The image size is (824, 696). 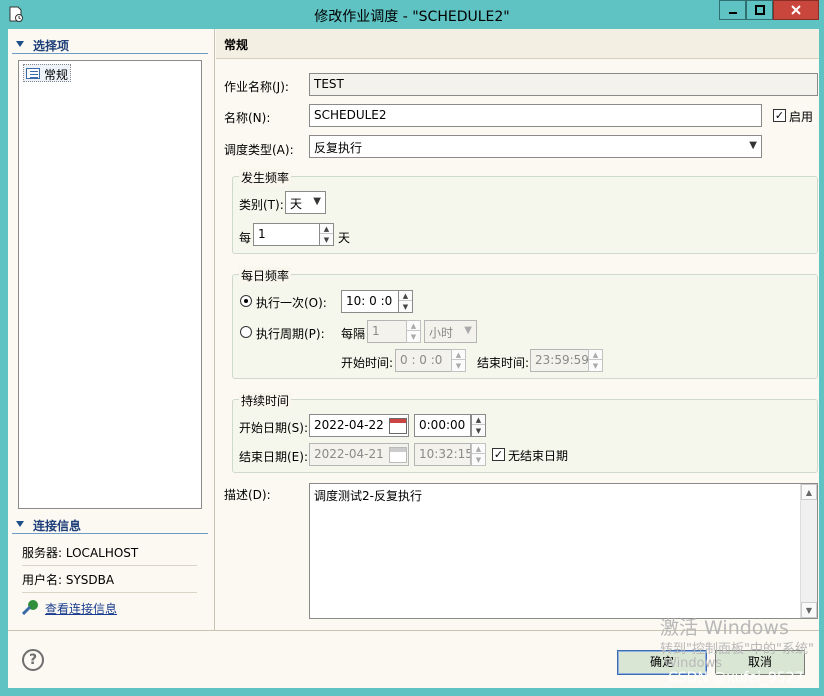 I want to click on schedule-type-value: 反复执行, so click(x=338, y=148).